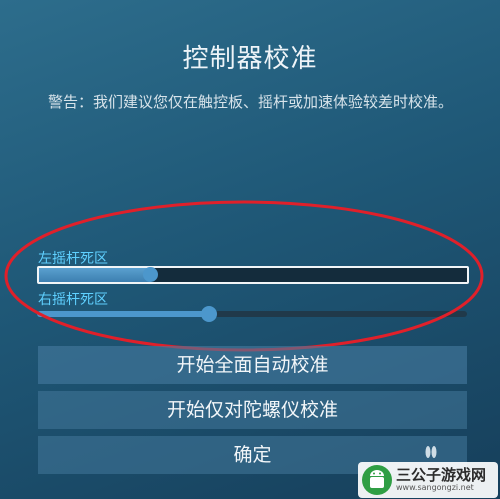  Describe the element at coordinates (73, 300) in the screenshot. I see `right-stick-deadzone-label: 右摇杆死区` at that location.